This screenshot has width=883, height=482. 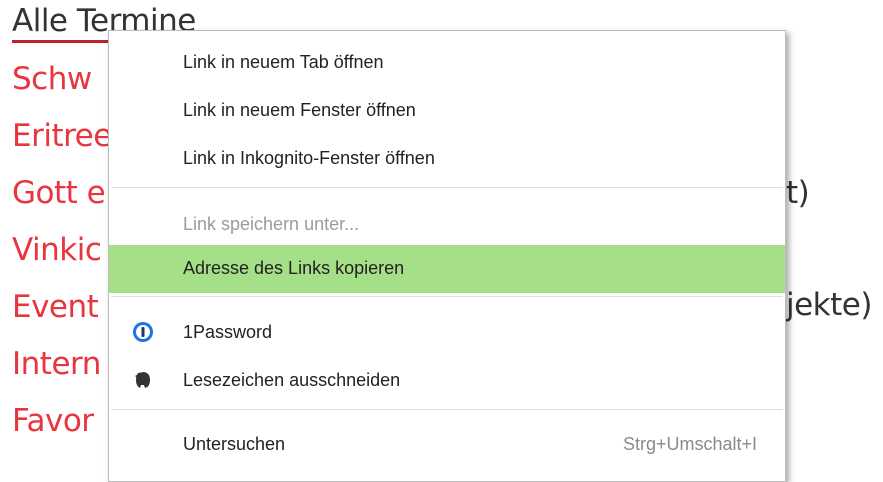 I want to click on link-gott: Gott e, so click(x=59, y=193).